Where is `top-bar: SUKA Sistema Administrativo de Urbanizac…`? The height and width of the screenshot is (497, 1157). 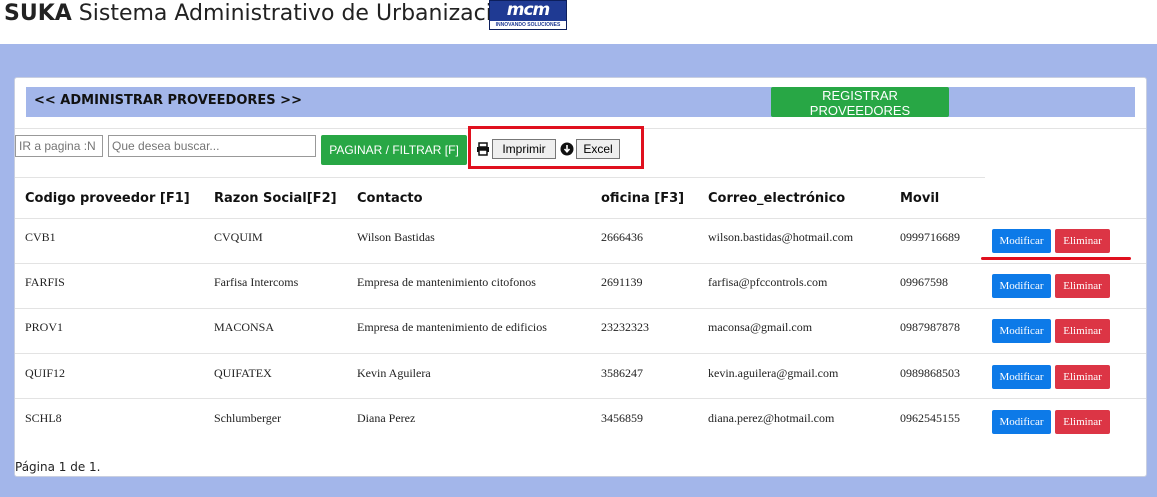
top-bar: SUKA Sistema Administrativo de Urbanizac… is located at coordinates (578, 22).